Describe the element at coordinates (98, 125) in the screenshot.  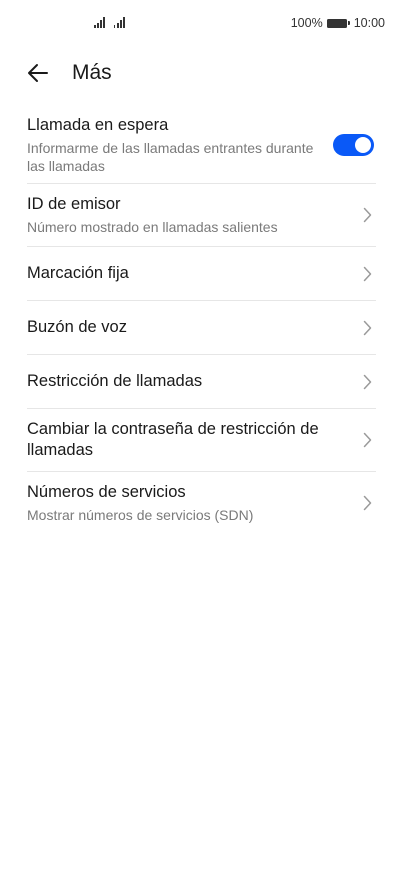
I see `item-title: Llamada en espera` at that location.